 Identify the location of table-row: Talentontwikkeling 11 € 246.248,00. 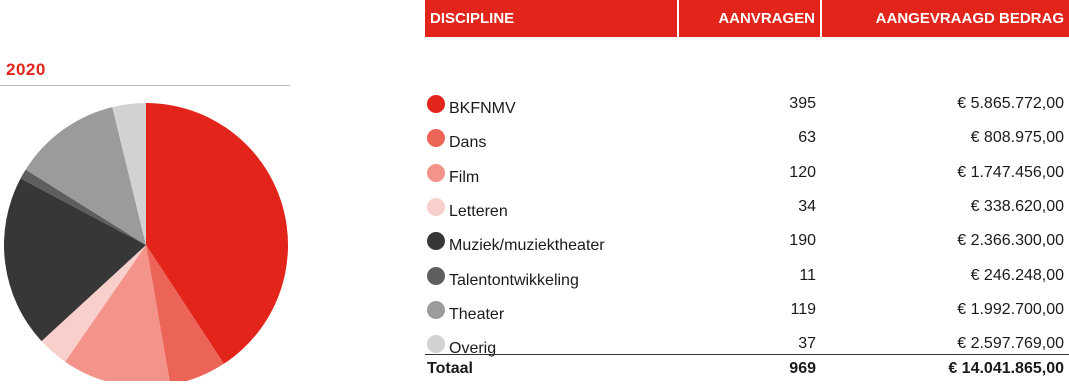
(747, 275).